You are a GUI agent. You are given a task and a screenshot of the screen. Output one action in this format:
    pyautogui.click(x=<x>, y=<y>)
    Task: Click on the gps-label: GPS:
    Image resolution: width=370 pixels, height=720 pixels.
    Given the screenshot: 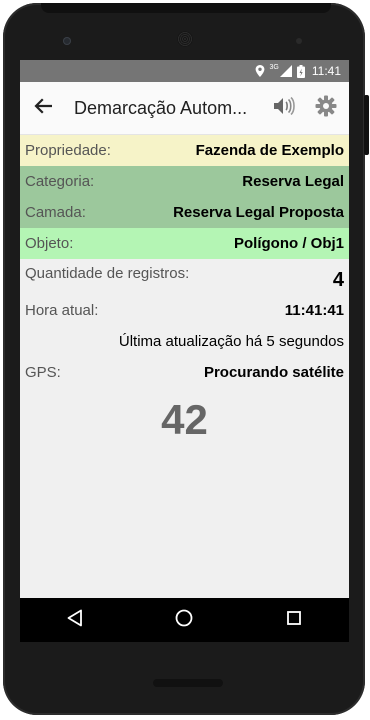 What is the action you would take?
    pyautogui.click(x=43, y=372)
    